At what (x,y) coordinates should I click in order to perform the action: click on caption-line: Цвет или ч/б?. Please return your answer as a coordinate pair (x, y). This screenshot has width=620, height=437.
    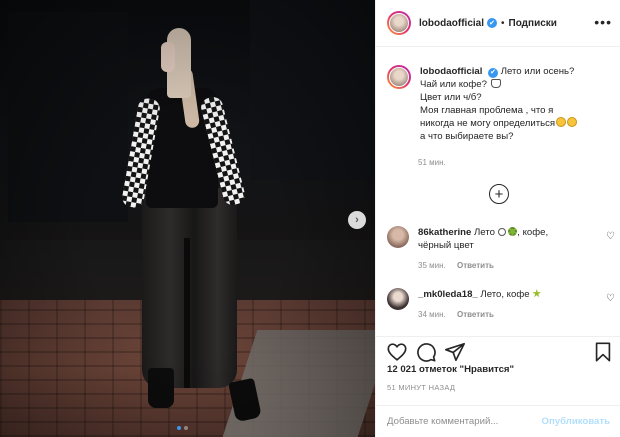
    Looking at the image, I should click on (451, 97).